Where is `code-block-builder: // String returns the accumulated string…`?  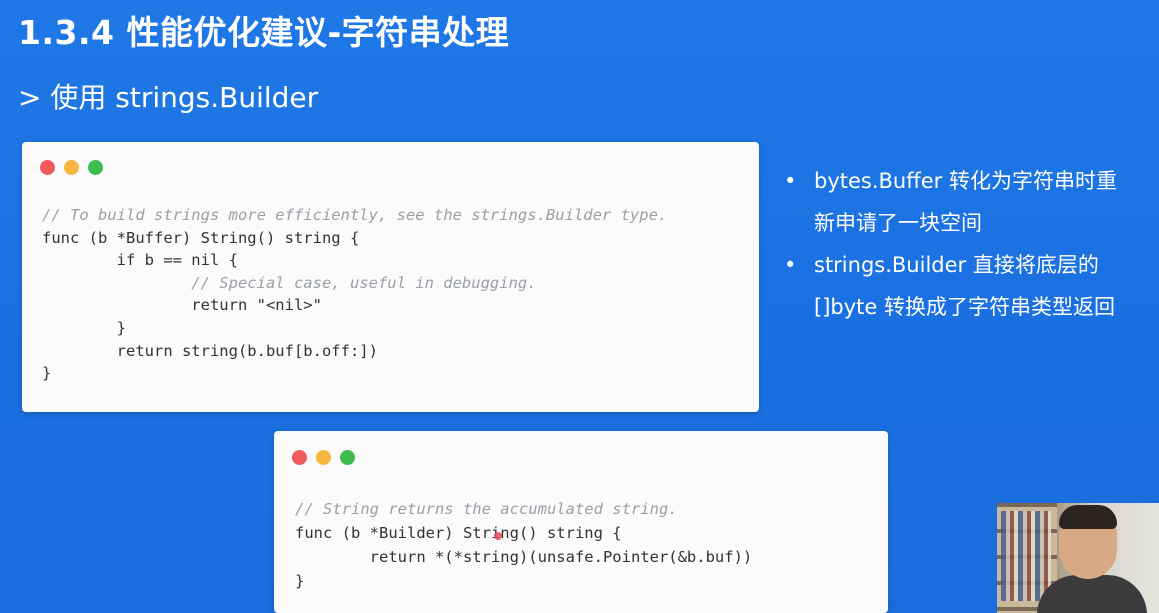
code-block-builder: // String returns the accumulated string… is located at coordinates (523, 545).